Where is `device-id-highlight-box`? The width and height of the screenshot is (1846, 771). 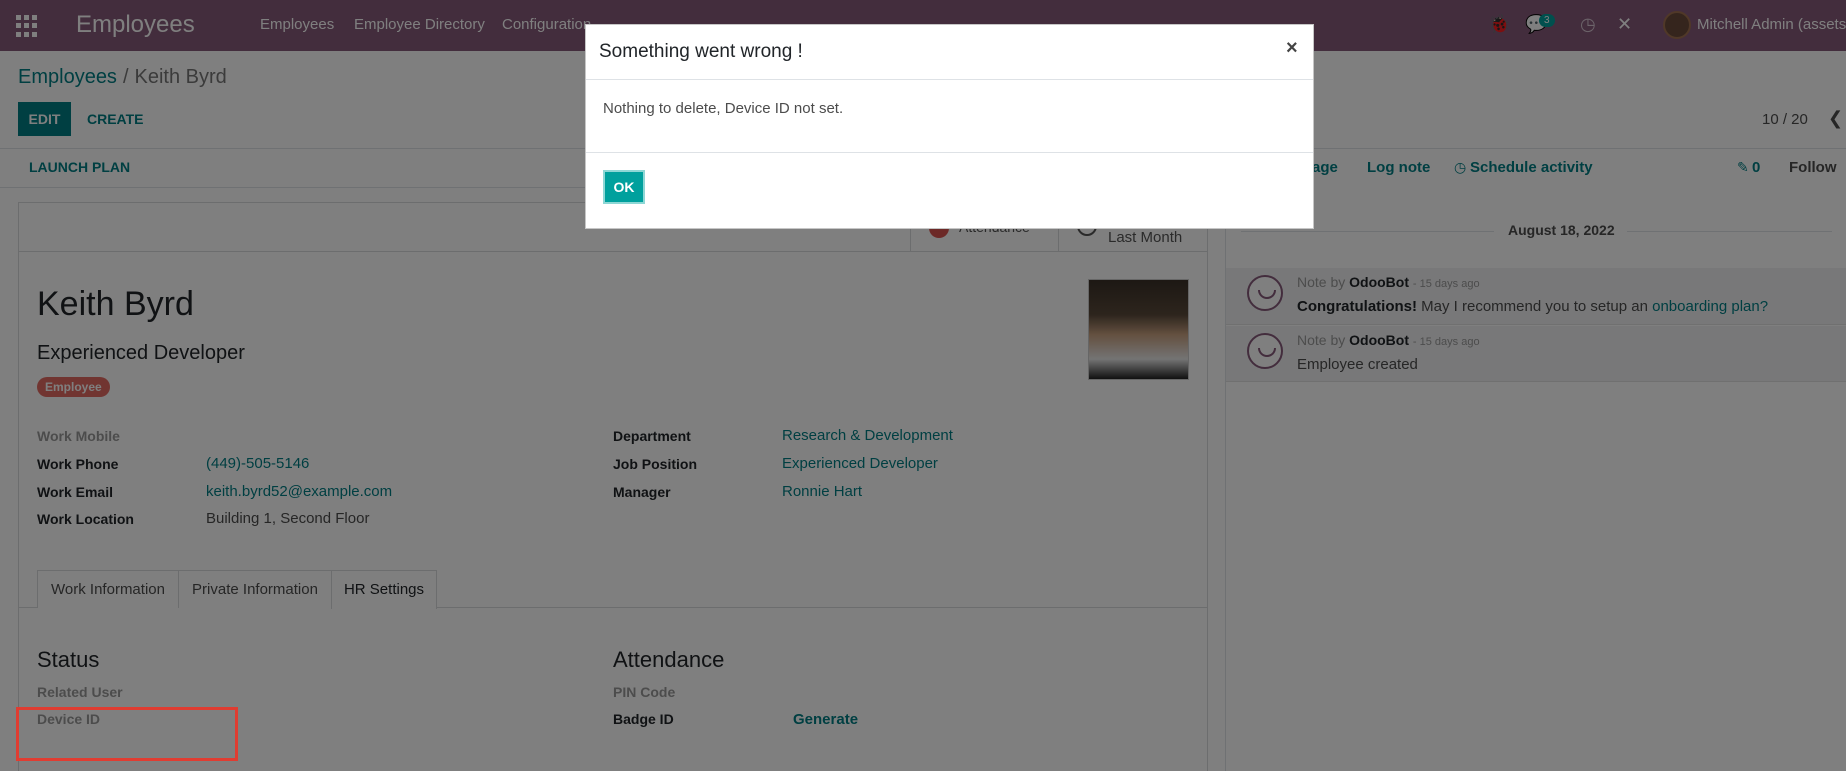
device-id-highlight-box is located at coordinates (127, 734).